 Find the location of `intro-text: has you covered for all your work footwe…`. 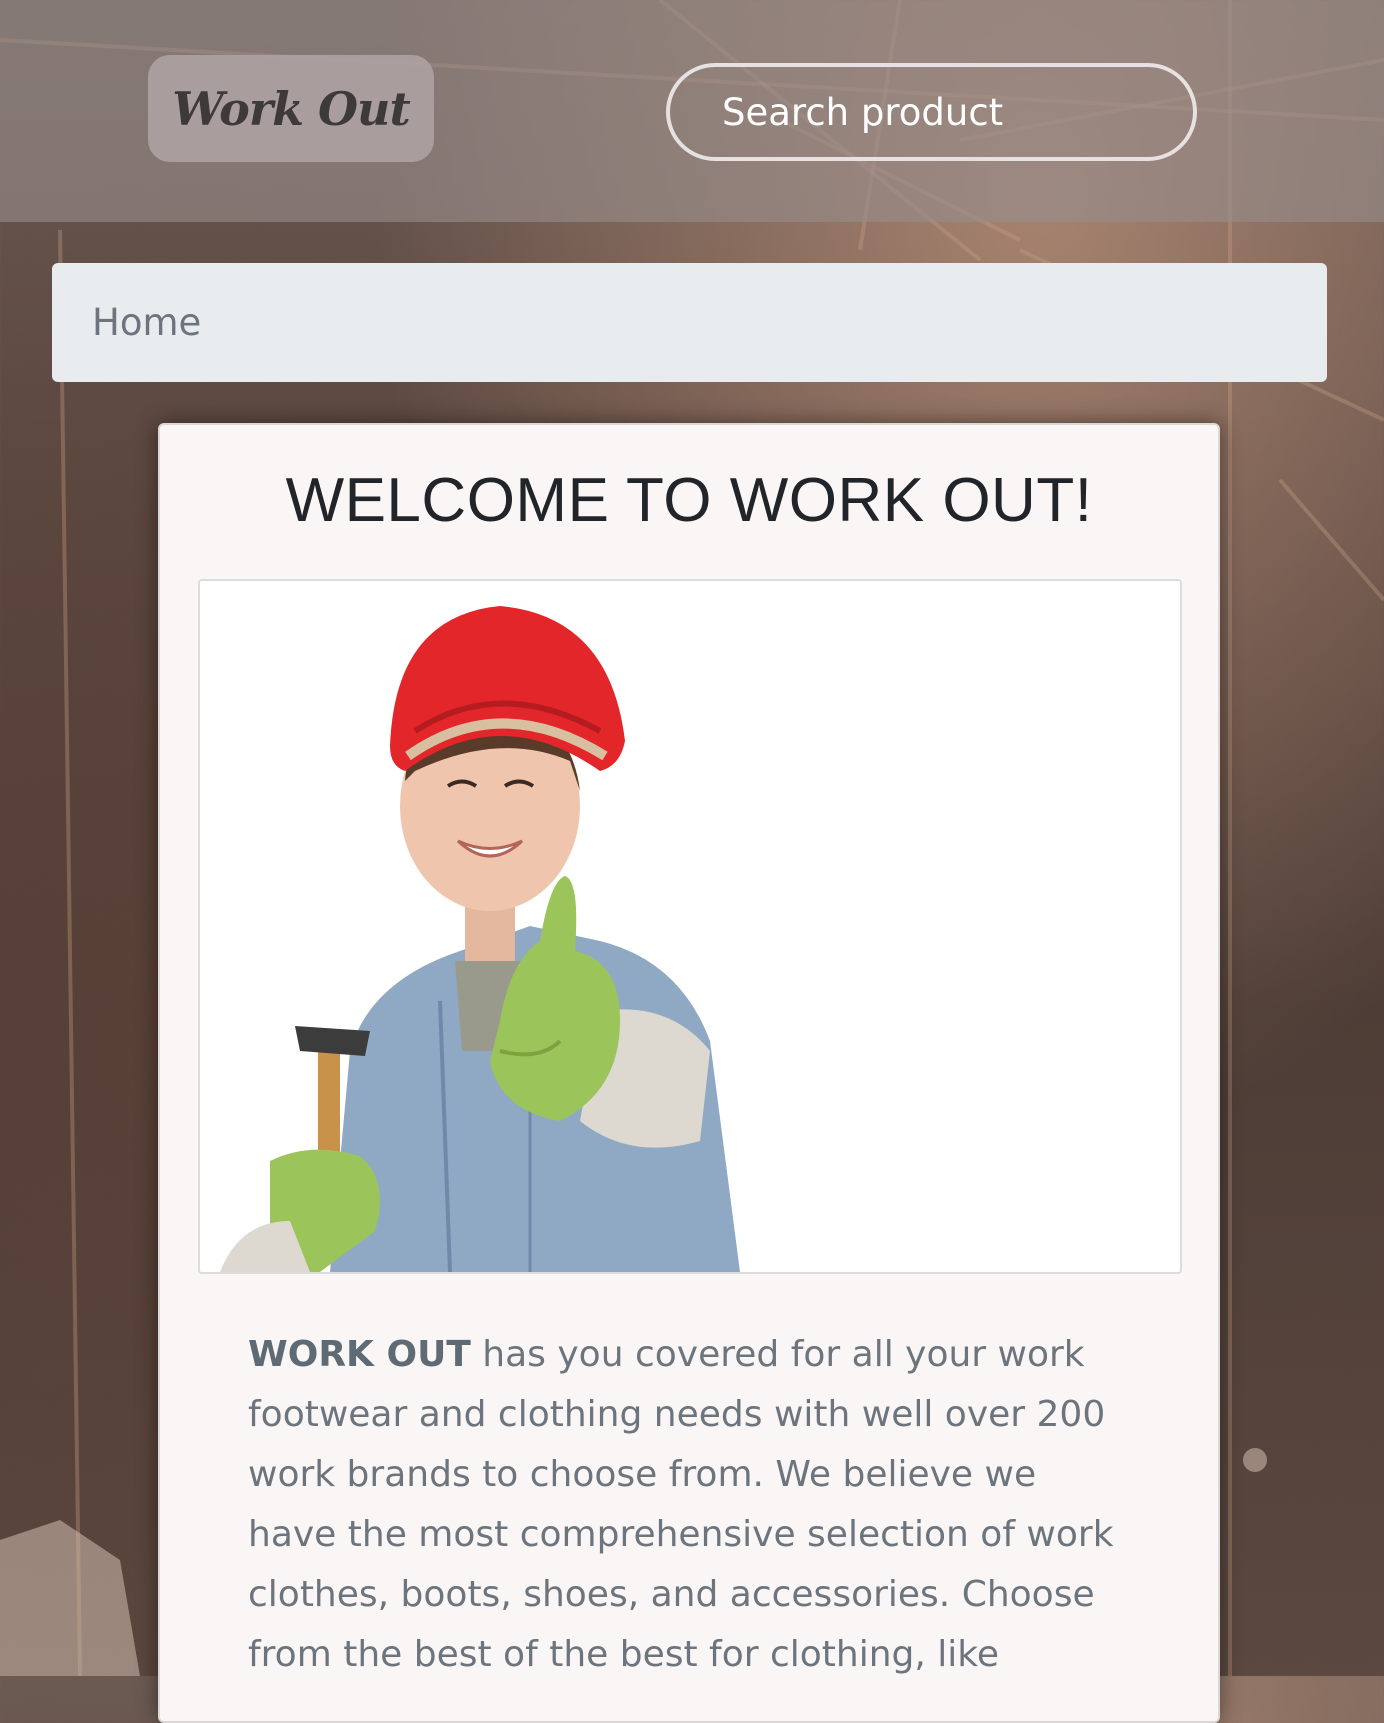

intro-text: has you covered for all your work footwe… is located at coordinates (681, 1504).